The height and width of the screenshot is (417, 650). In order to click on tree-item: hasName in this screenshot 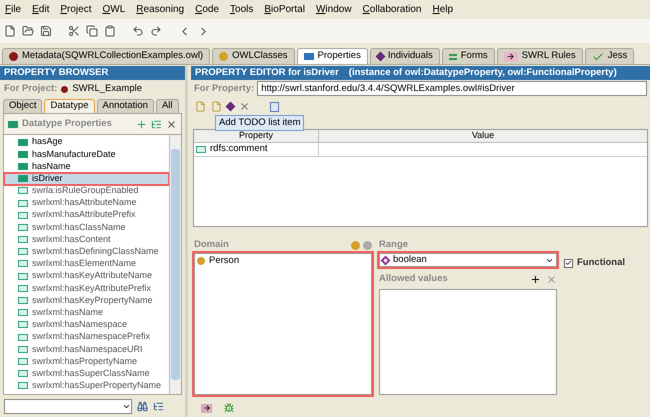, I will do `click(86, 166)`.